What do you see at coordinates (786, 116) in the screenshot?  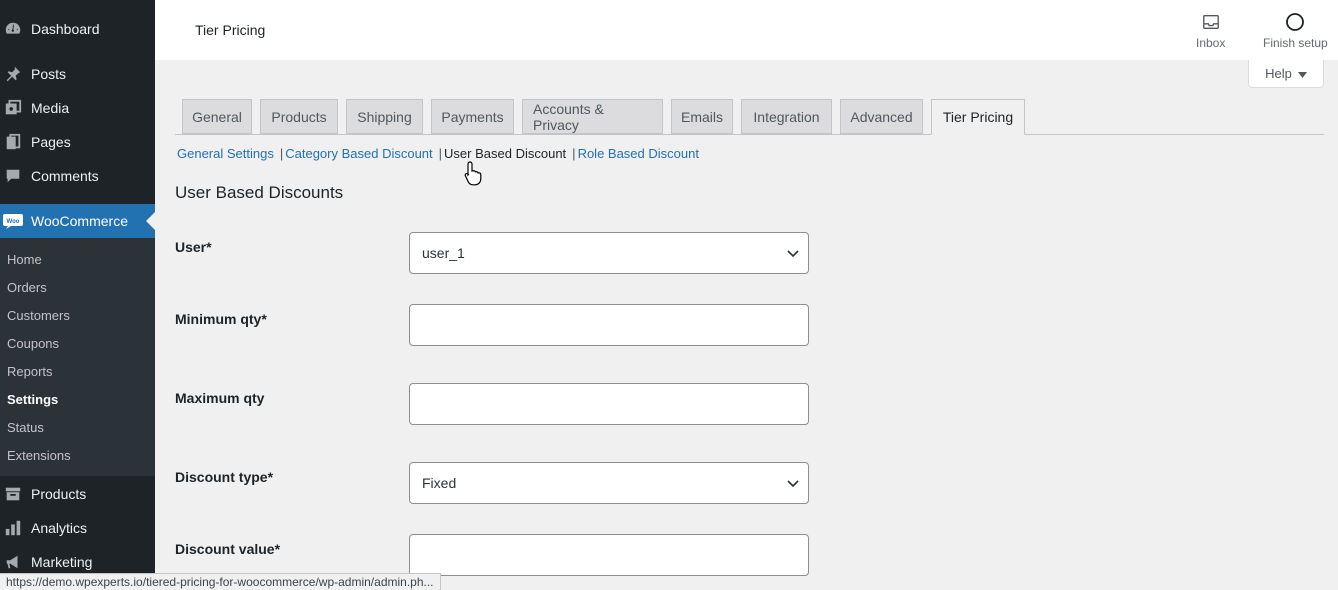 I see `tab-integration: Integration` at bounding box center [786, 116].